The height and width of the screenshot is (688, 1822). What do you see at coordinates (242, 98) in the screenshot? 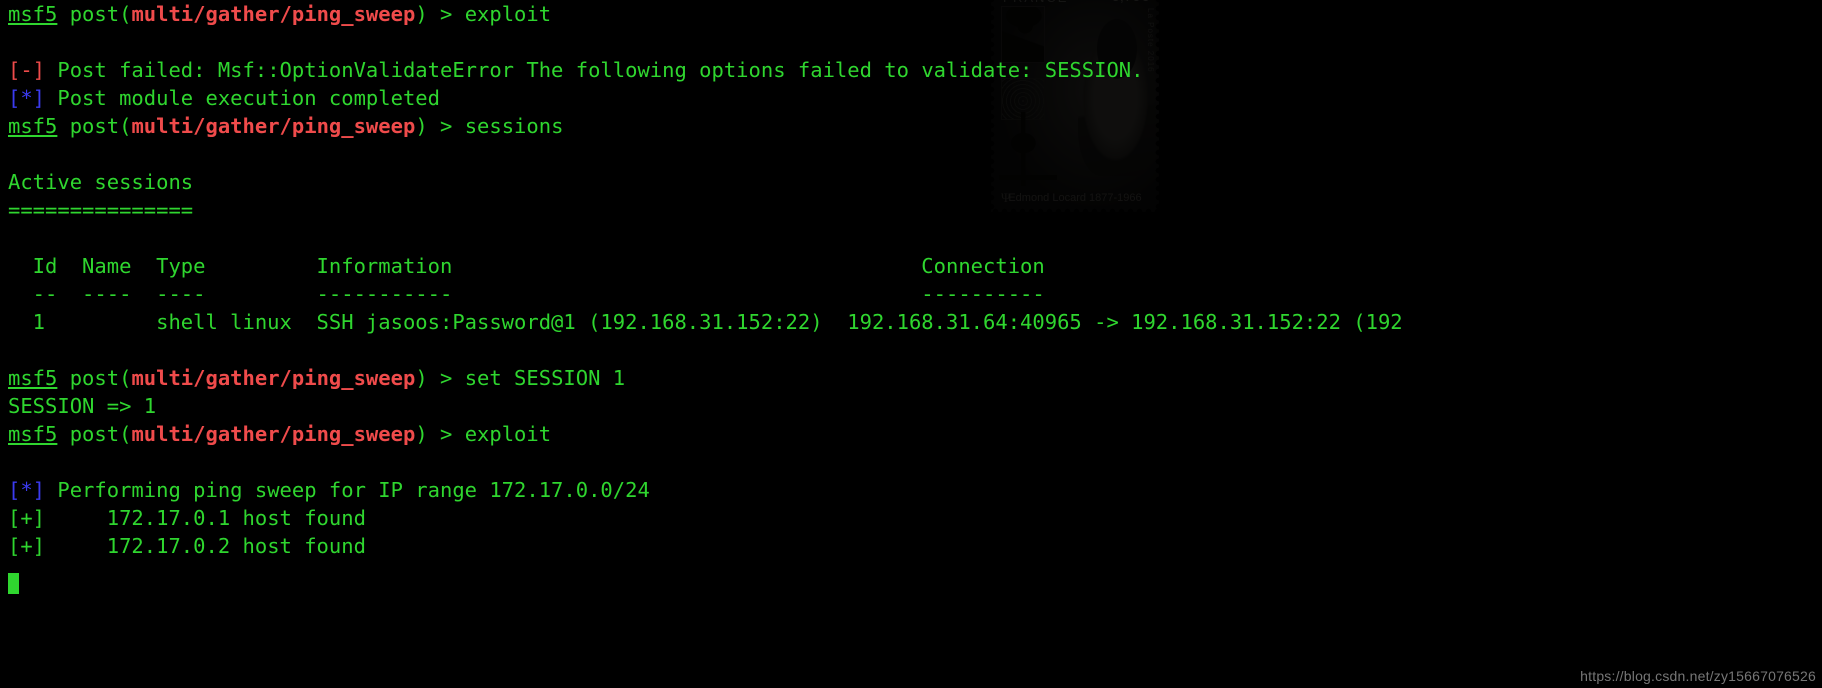
I see `status-text: Post module execution completed` at bounding box center [242, 98].